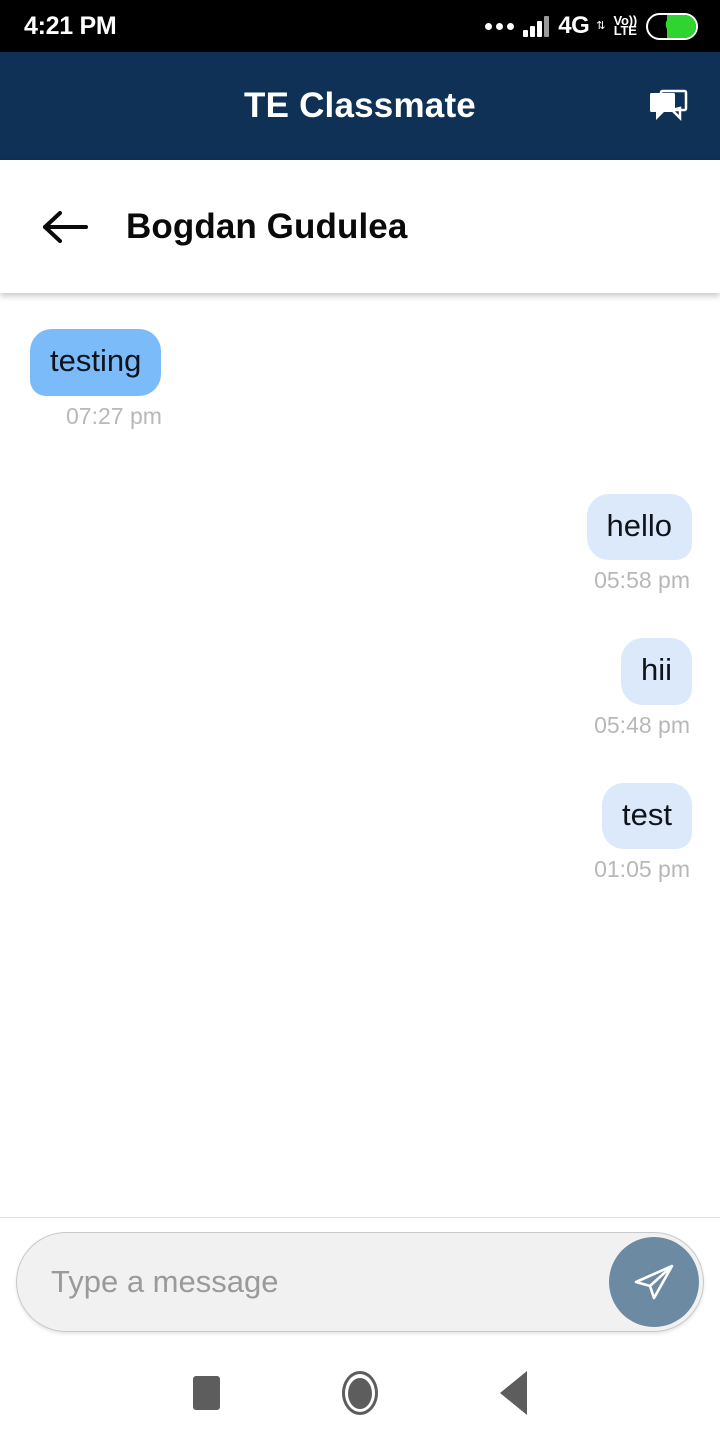  I want to click on status-clock: 4:21 PM, so click(70, 25).